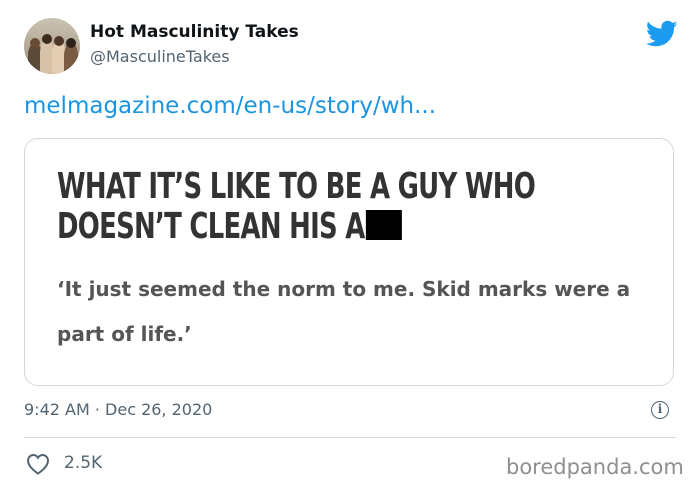 This screenshot has height=491, width=700. What do you see at coordinates (83, 463) in the screenshot?
I see `like-count: 2.5K` at bounding box center [83, 463].